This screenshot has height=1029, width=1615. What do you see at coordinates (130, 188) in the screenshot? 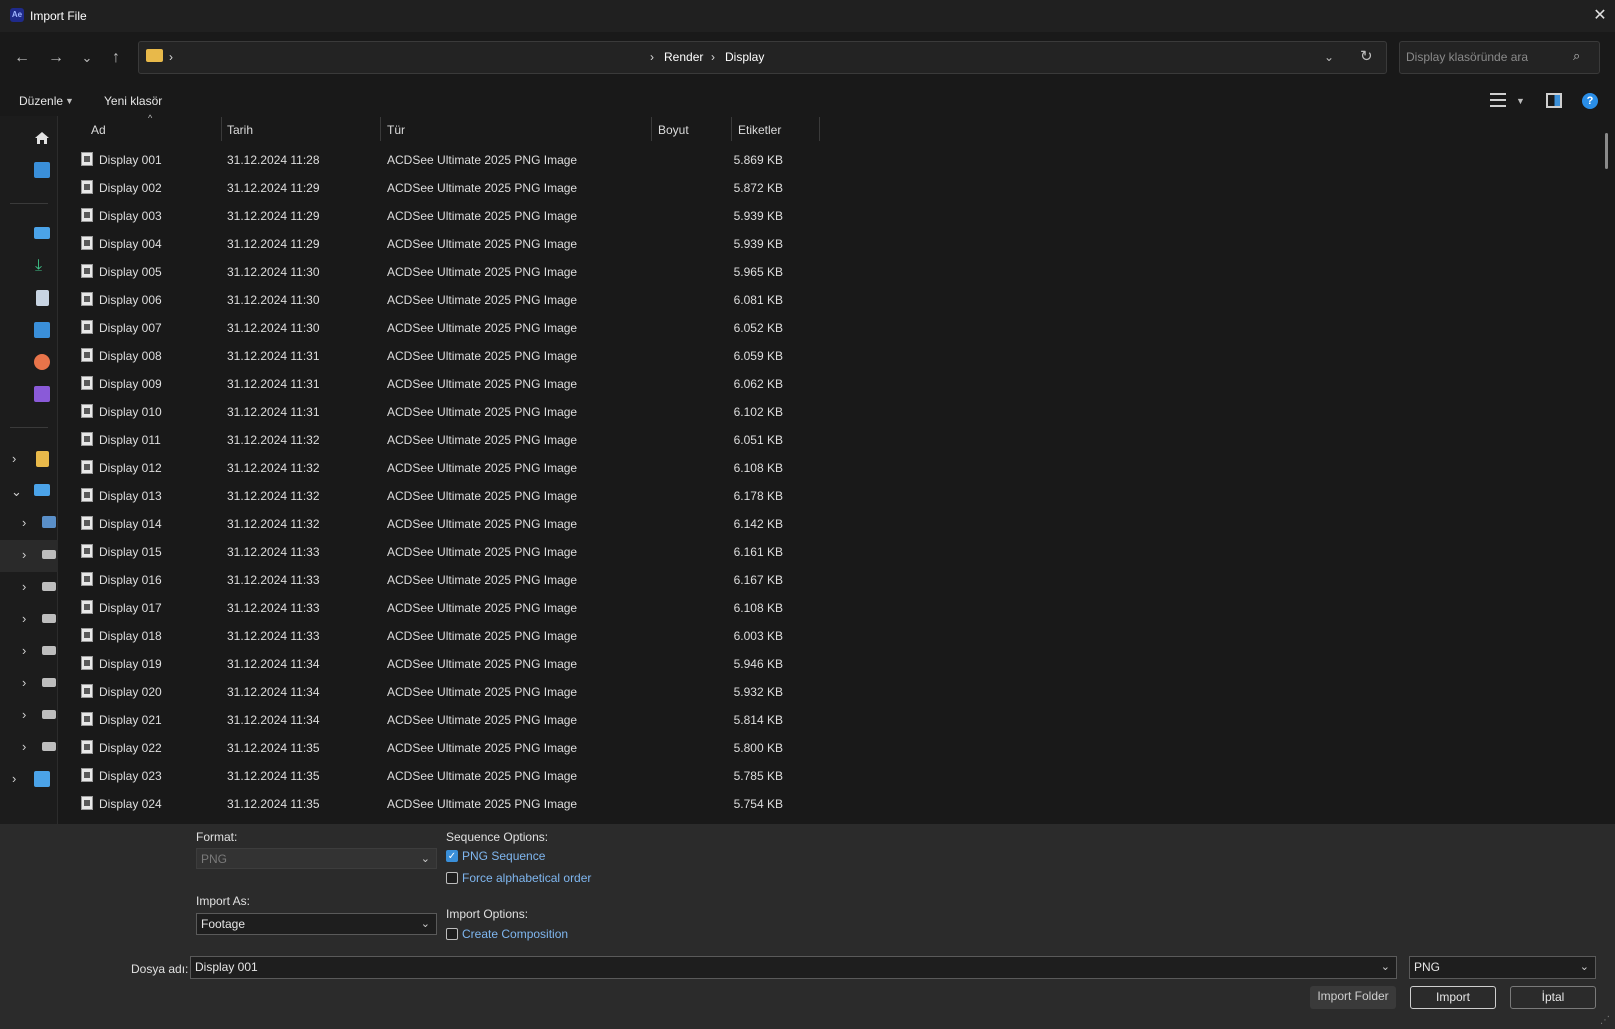
I see `file-name: Display 002` at bounding box center [130, 188].